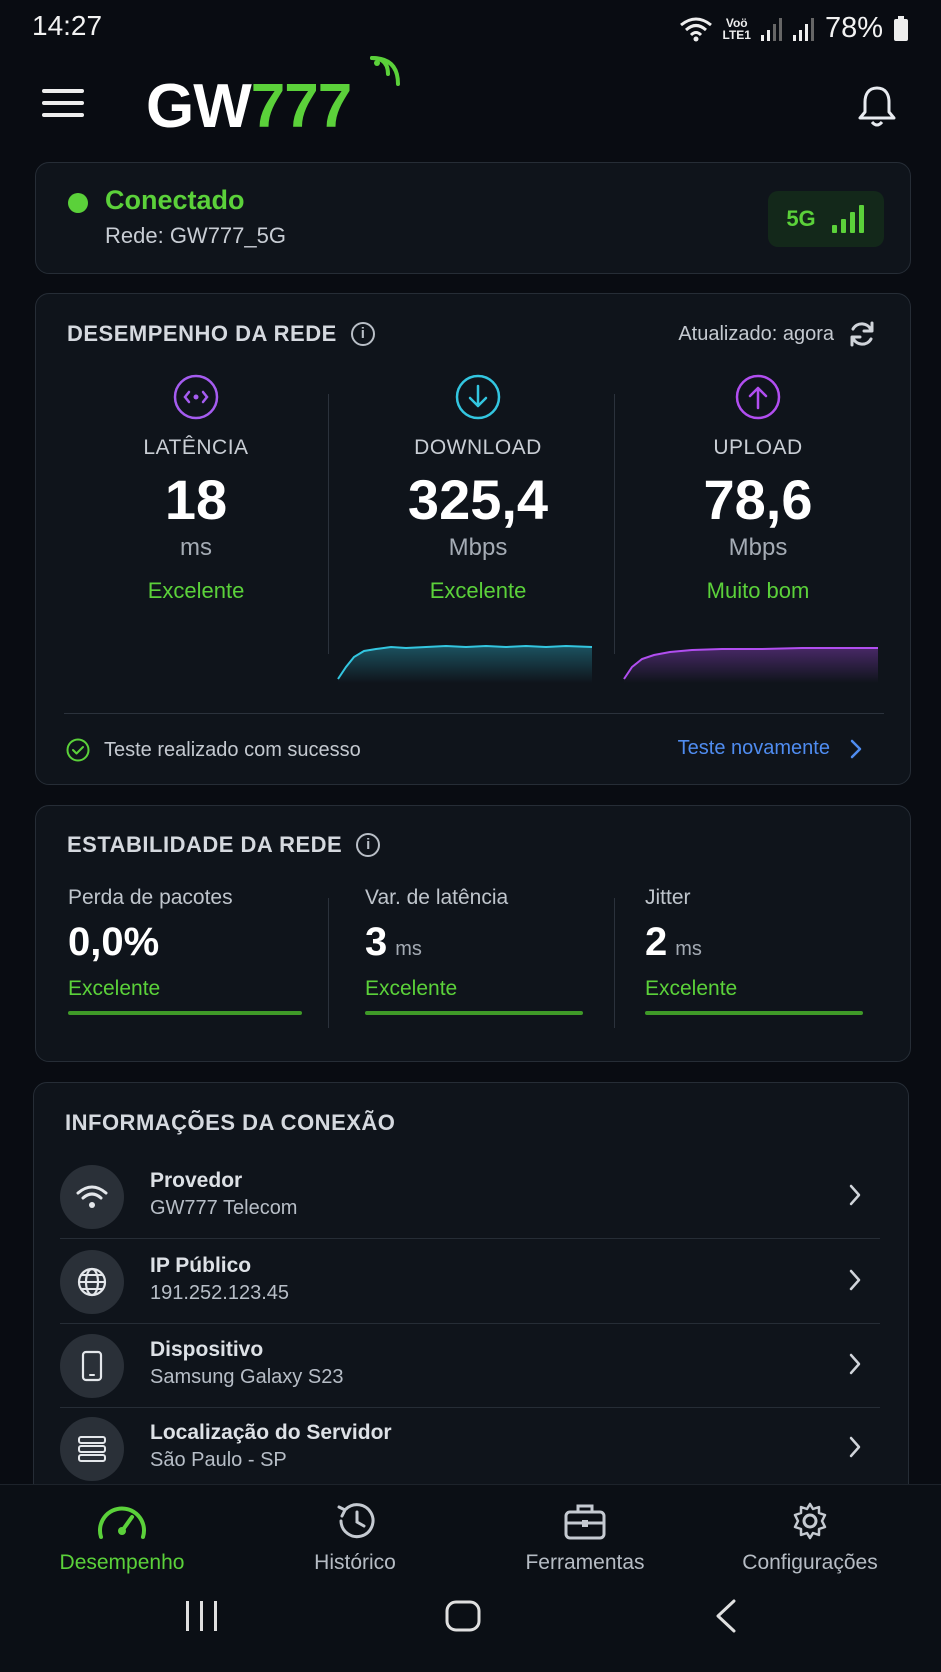 The width and height of the screenshot is (941, 1672). I want to click on row-title: Dispositivo, so click(207, 1349).